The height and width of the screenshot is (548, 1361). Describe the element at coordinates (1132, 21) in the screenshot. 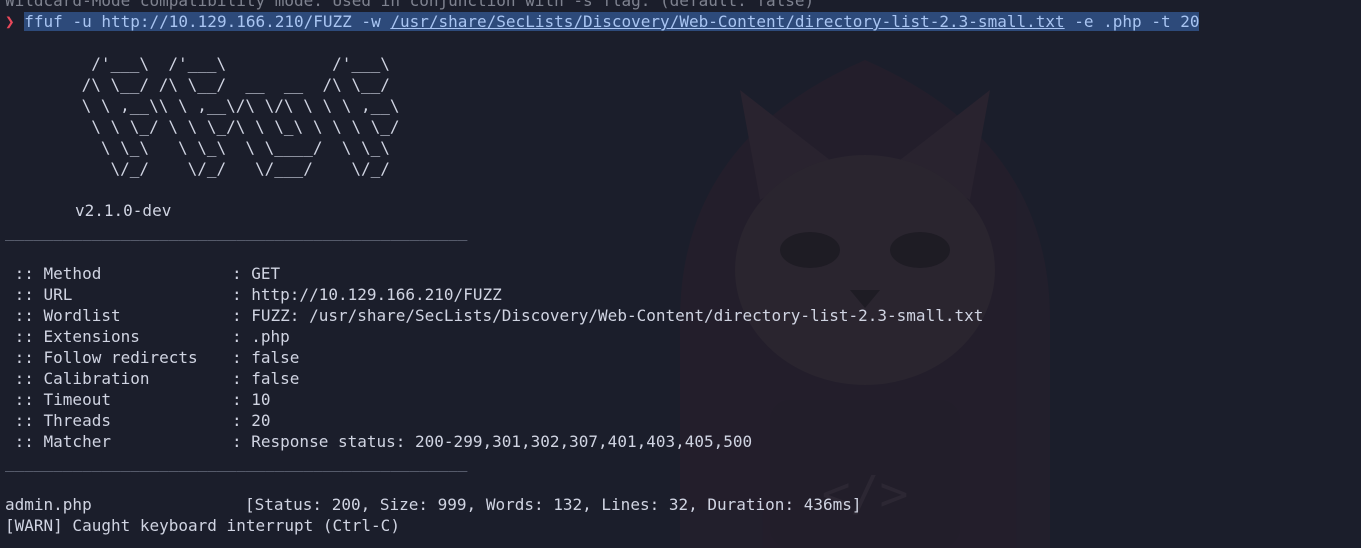

I see `command-args-tail: -e .php -t 20` at that location.